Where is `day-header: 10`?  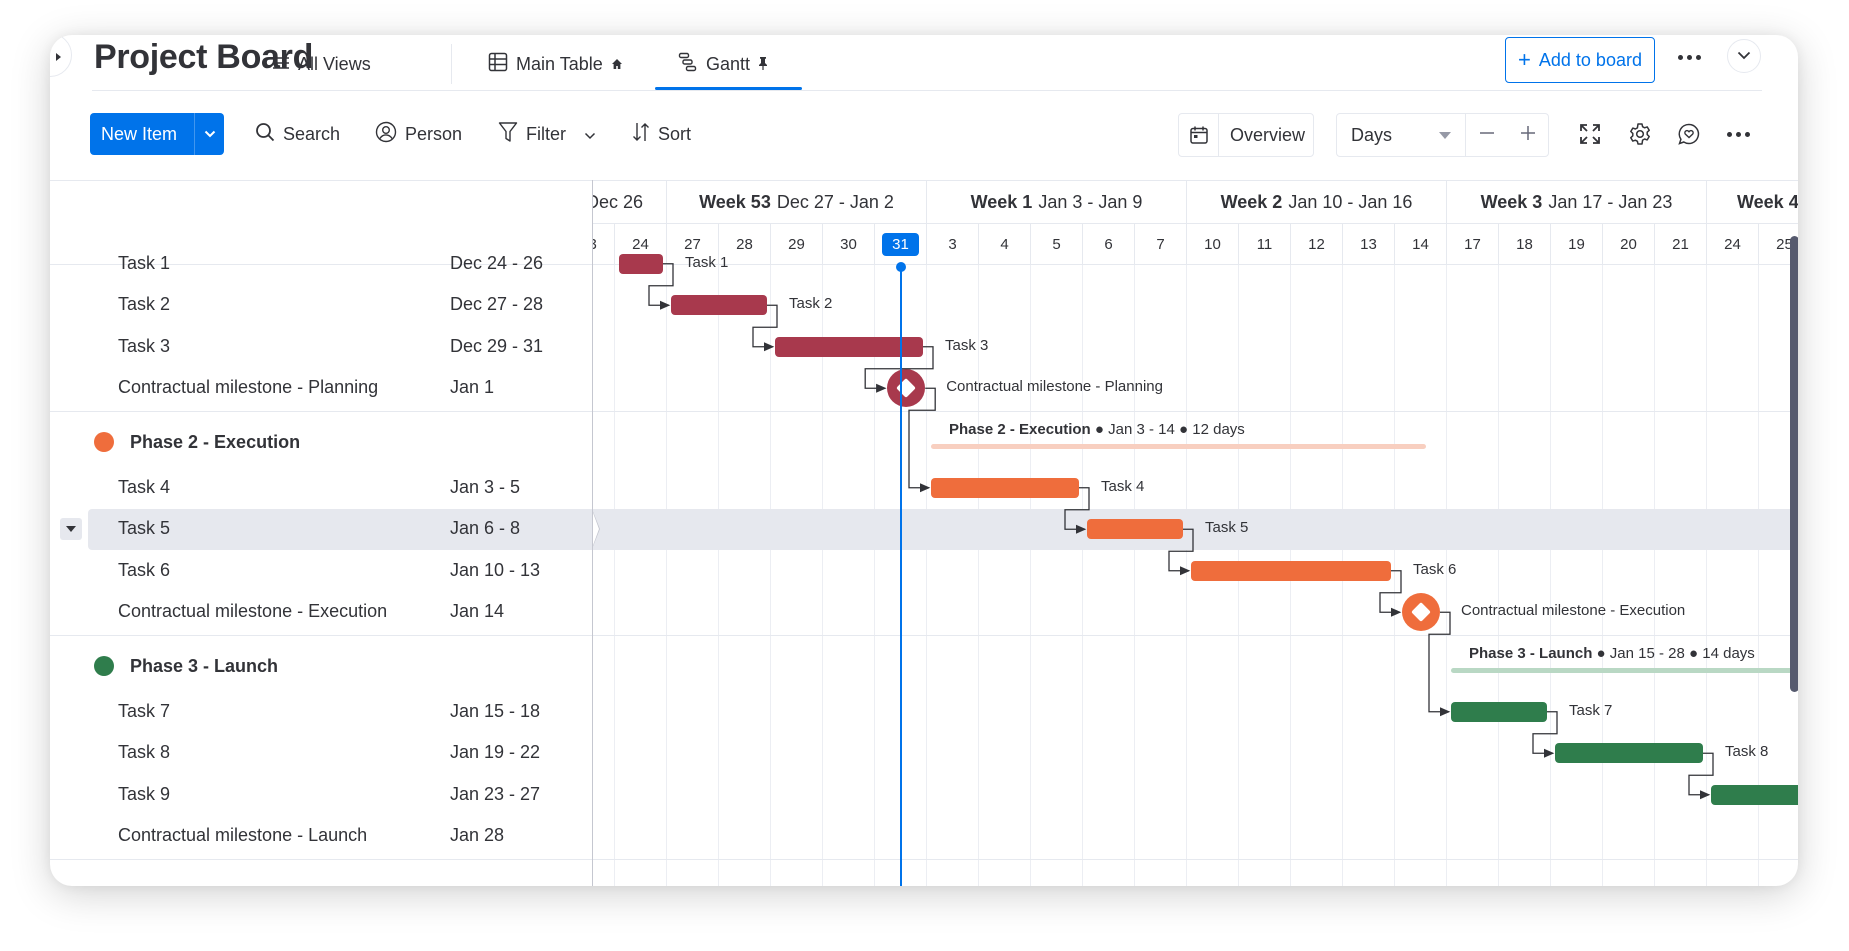
day-header: 10 is located at coordinates (1213, 244).